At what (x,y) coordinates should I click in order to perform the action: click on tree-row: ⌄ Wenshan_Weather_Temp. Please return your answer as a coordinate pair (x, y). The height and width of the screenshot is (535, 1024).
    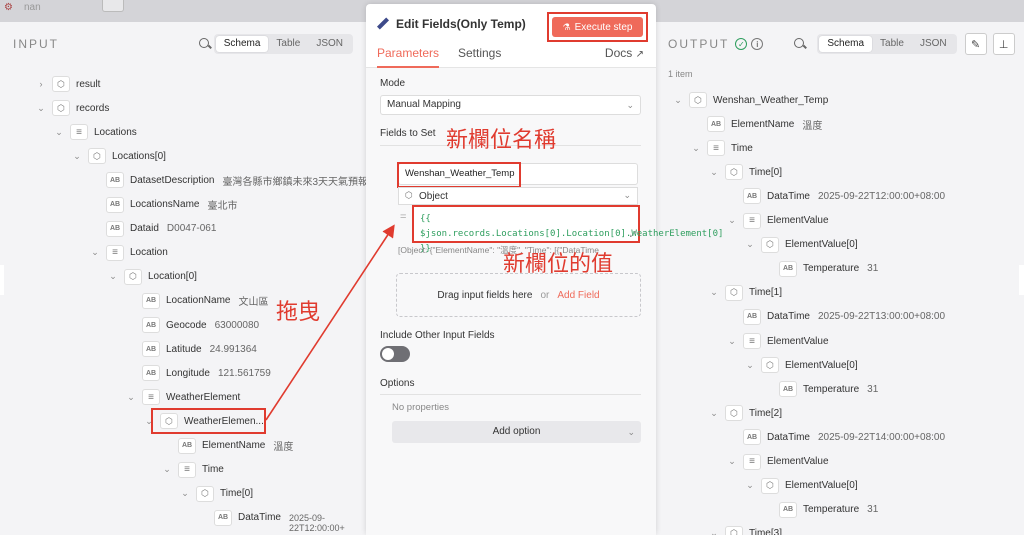
    Looking at the image, I should click on (750, 100).